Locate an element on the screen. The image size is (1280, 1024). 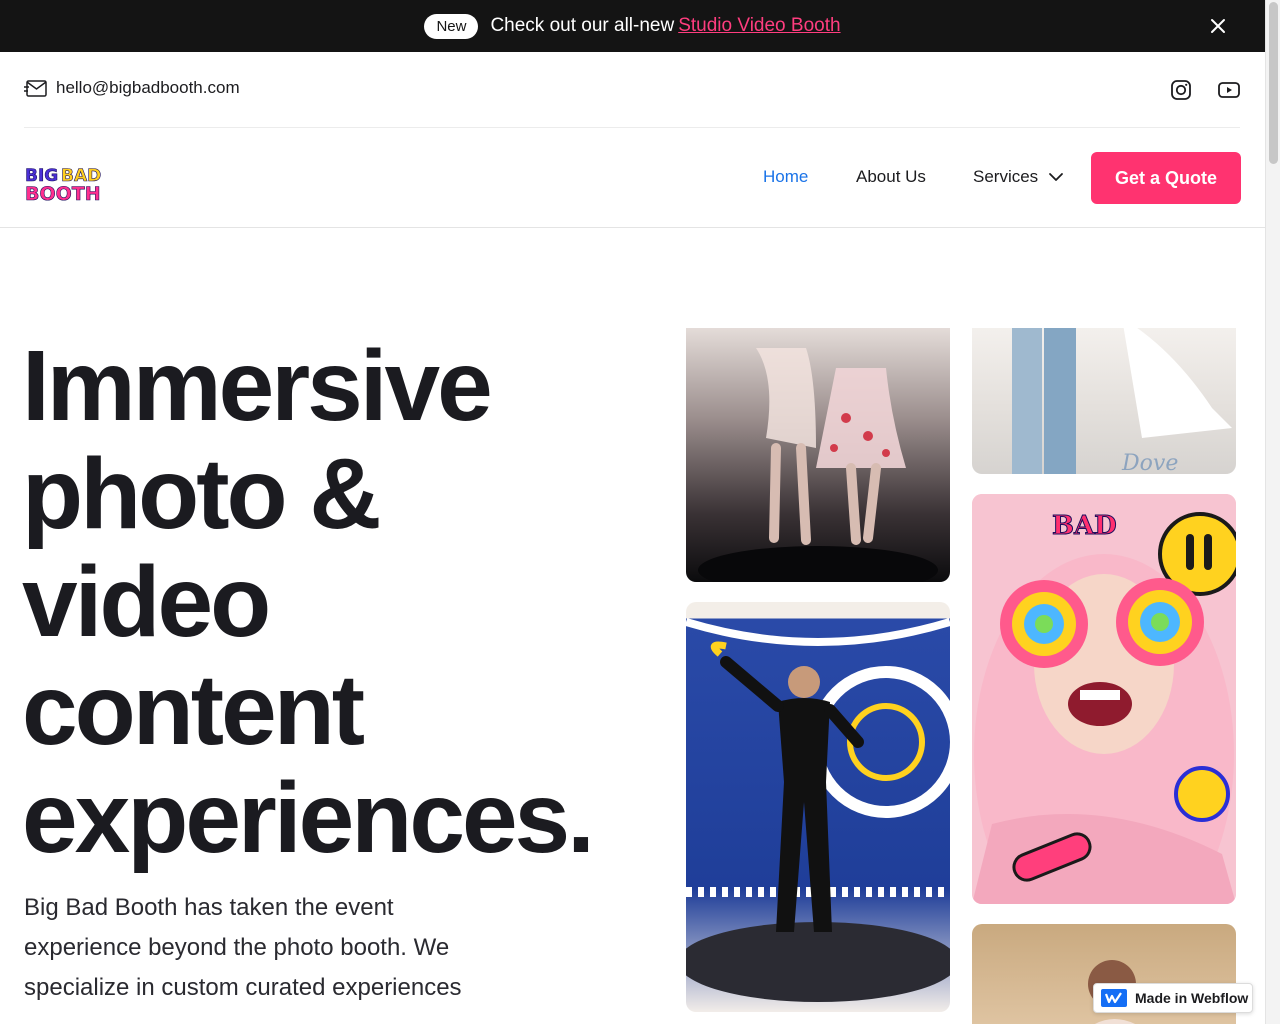
webflow-badge-text: Made in Webflow is located at coordinates (1192, 998).